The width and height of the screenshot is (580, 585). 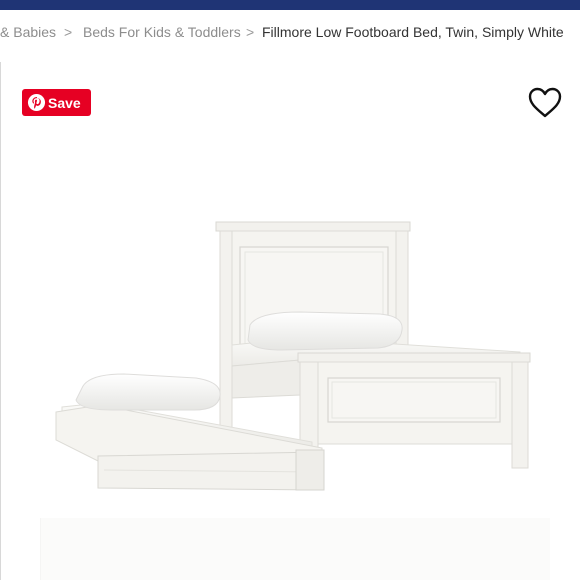 I want to click on page-edge-divider, so click(x=0, y=321).